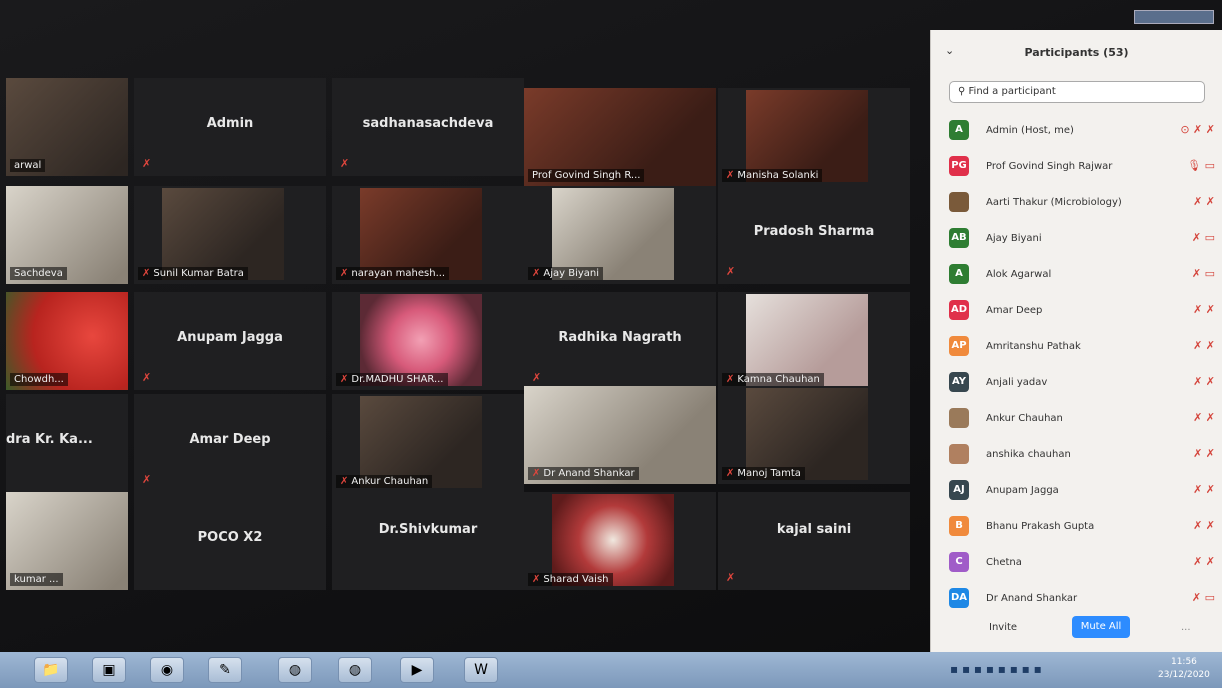 The height and width of the screenshot is (688, 1222). I want to click on panel-header: ⌄ Participants (53), so click(1076, 54).